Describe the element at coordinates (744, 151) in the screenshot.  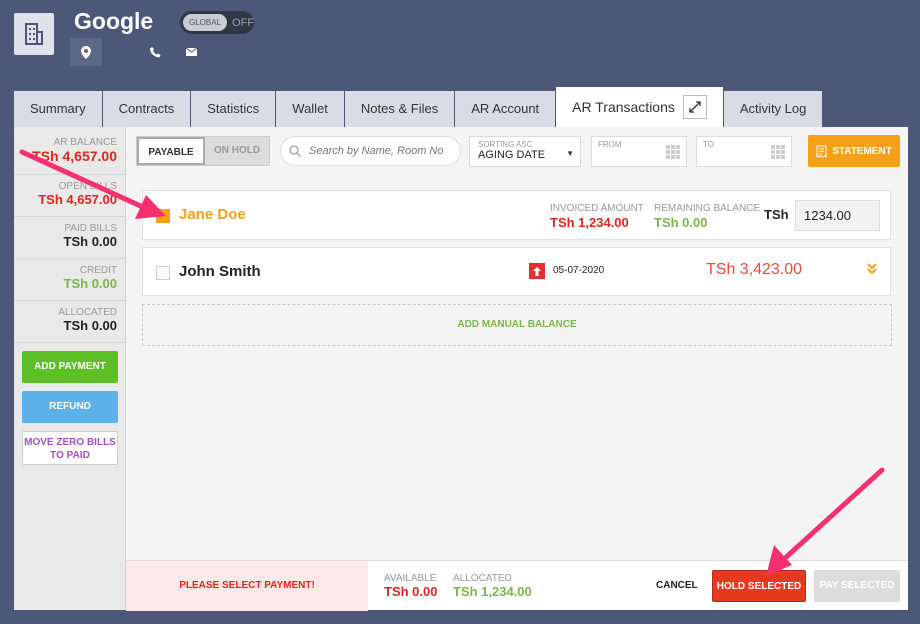
I see `to-date-field: TO` at that location.